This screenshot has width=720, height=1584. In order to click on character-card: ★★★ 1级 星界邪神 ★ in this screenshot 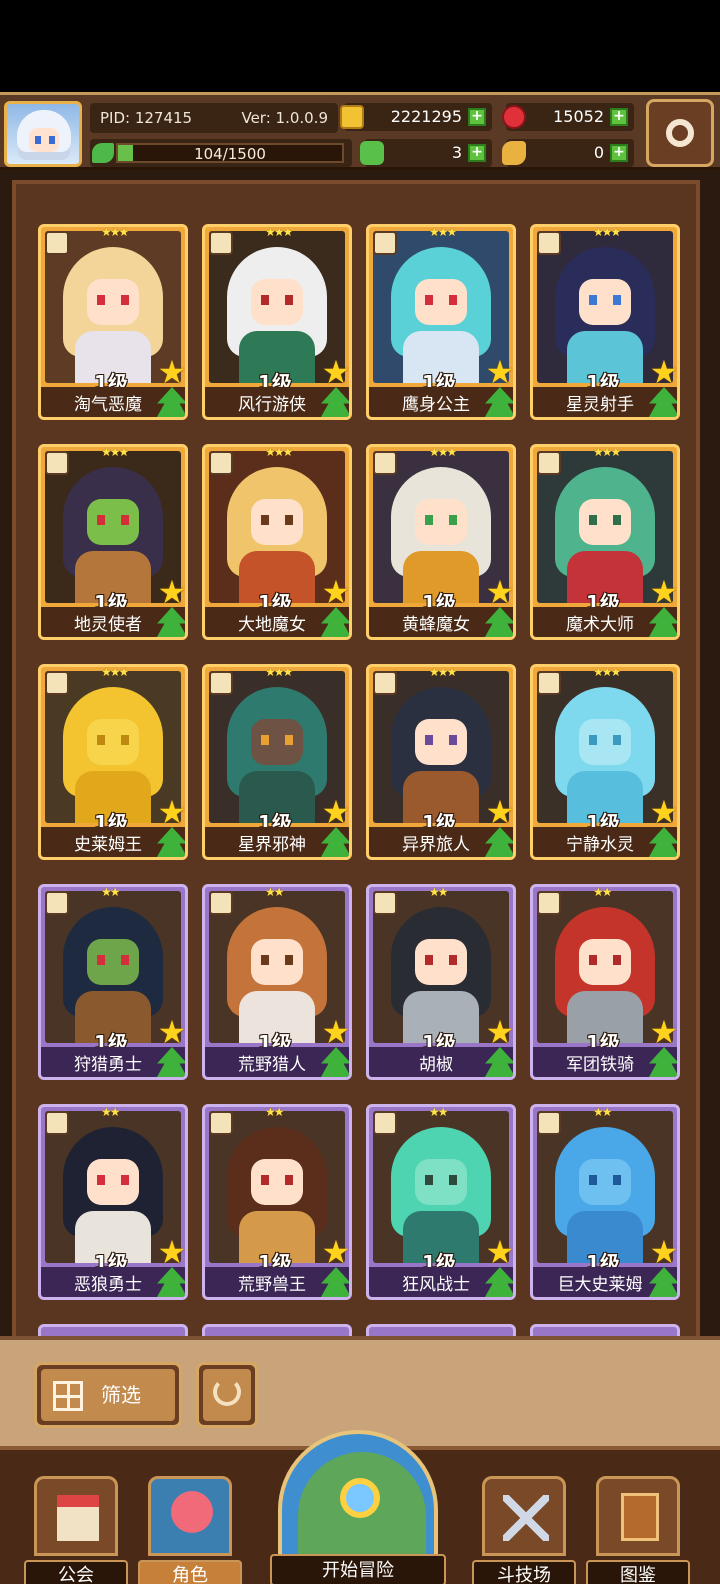, I will do `click(277, 762)`.